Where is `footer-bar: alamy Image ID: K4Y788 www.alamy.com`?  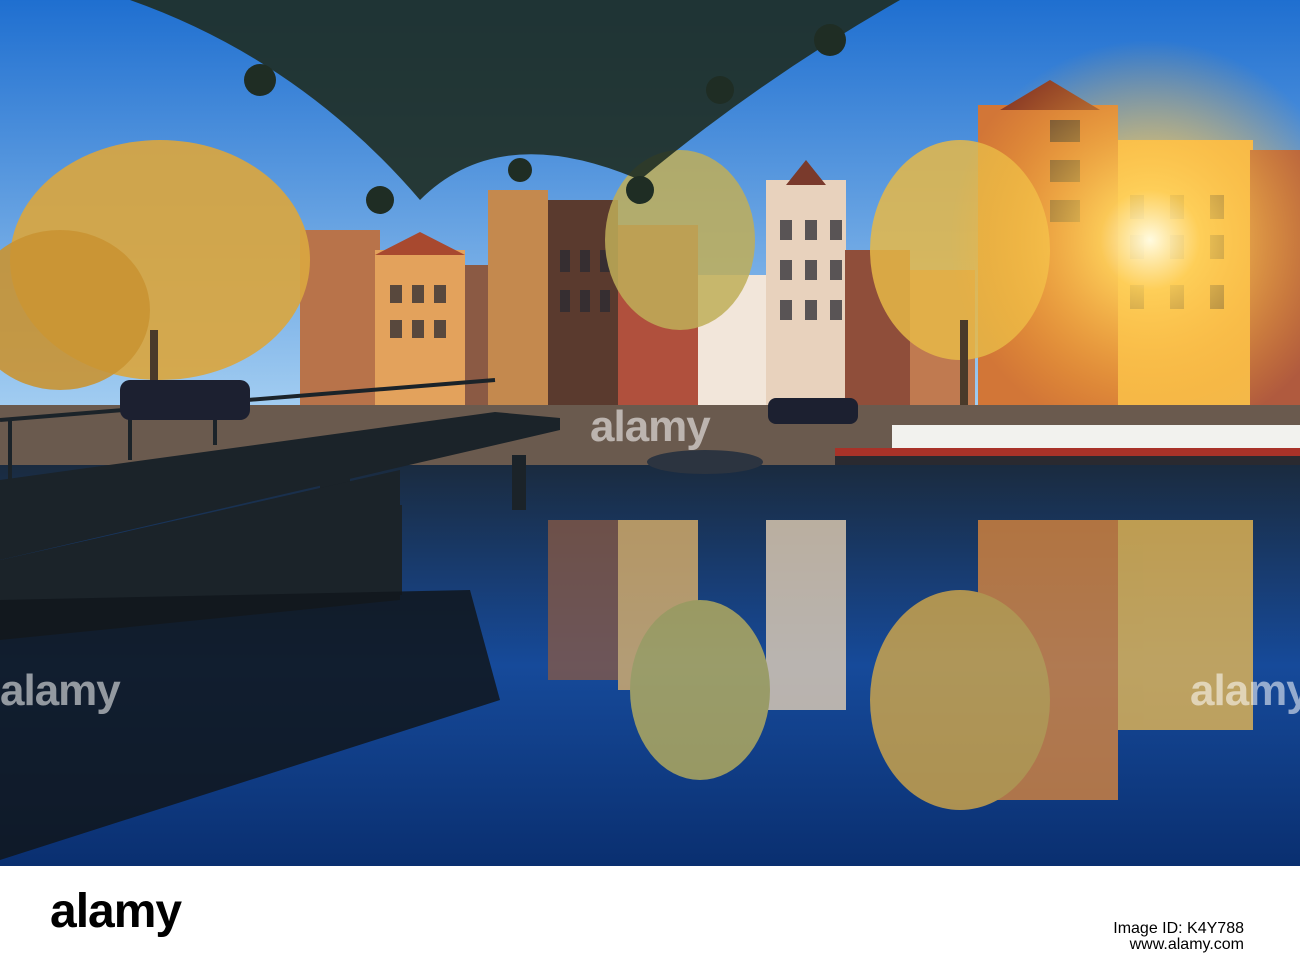 footer-bar: alamy Image ID: K4Y788 www.alamy.com is located at coordinates (650, 911).